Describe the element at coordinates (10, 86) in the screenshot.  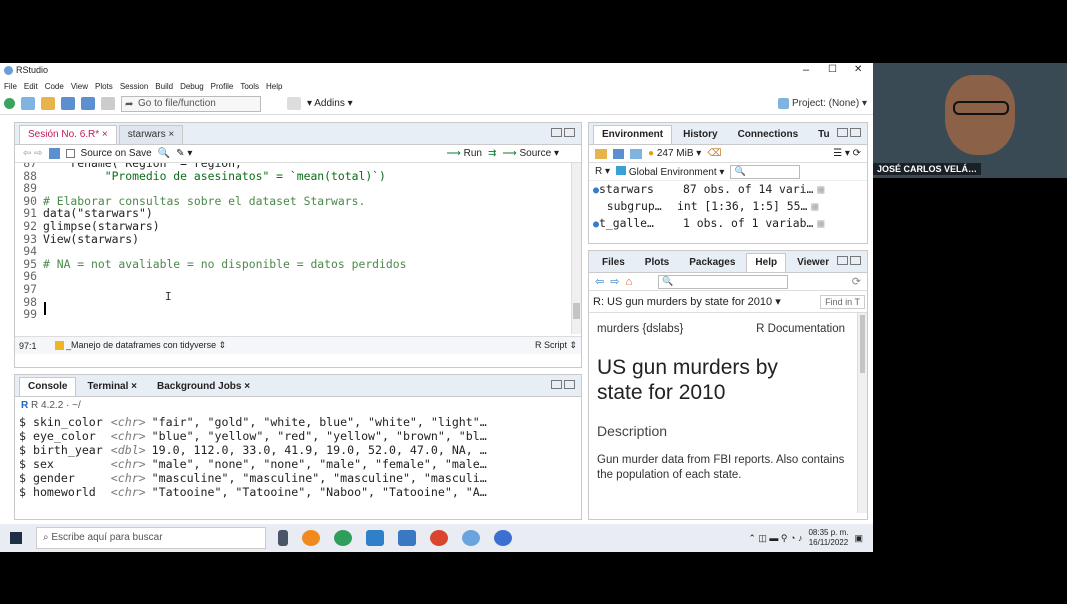
I see `menu-file: File` at that location.